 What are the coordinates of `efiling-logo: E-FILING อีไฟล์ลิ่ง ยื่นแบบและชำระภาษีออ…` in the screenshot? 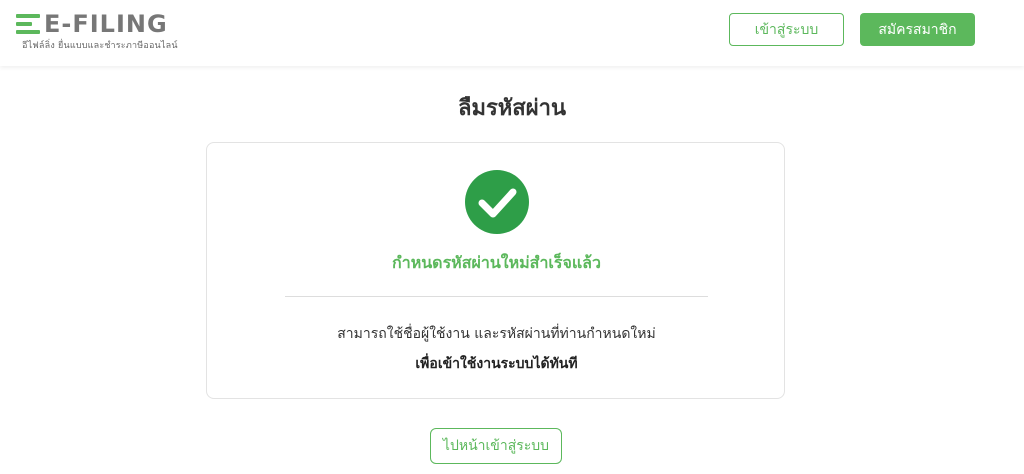 It's located at (101, 32).